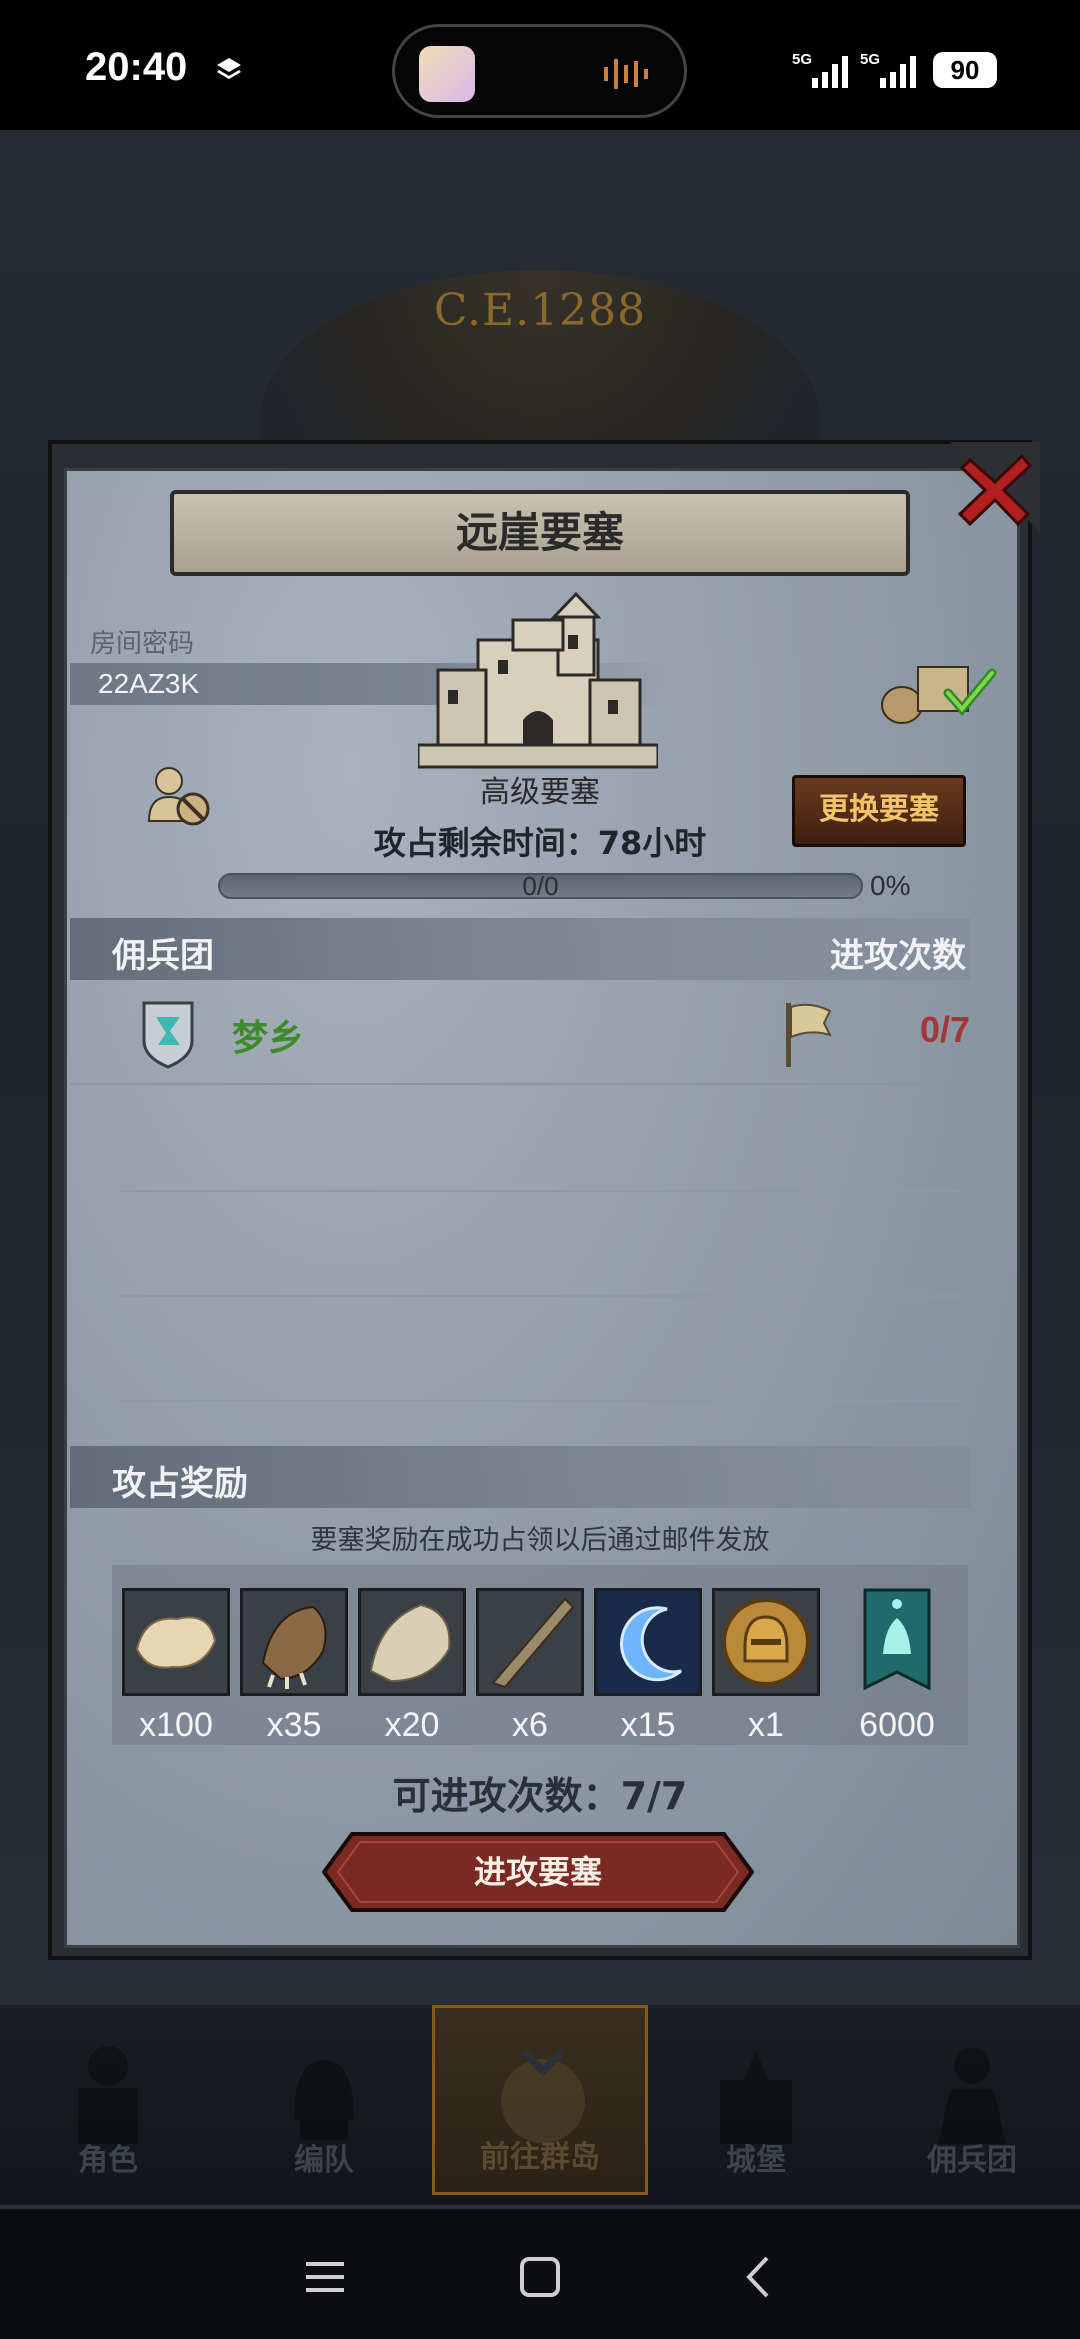  I want to click on status-bar: 20:40 5G 5G 90, so click(540, 65).